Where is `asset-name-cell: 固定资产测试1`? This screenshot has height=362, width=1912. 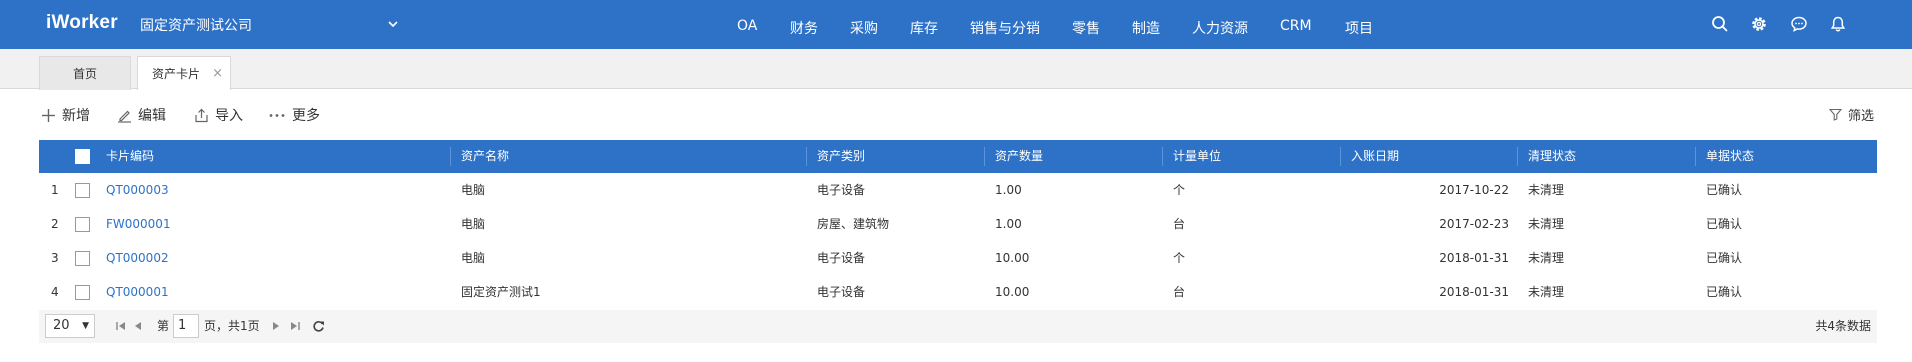 asset-name-cell: 固定资产测试1 is located at coordinates (501, 292).